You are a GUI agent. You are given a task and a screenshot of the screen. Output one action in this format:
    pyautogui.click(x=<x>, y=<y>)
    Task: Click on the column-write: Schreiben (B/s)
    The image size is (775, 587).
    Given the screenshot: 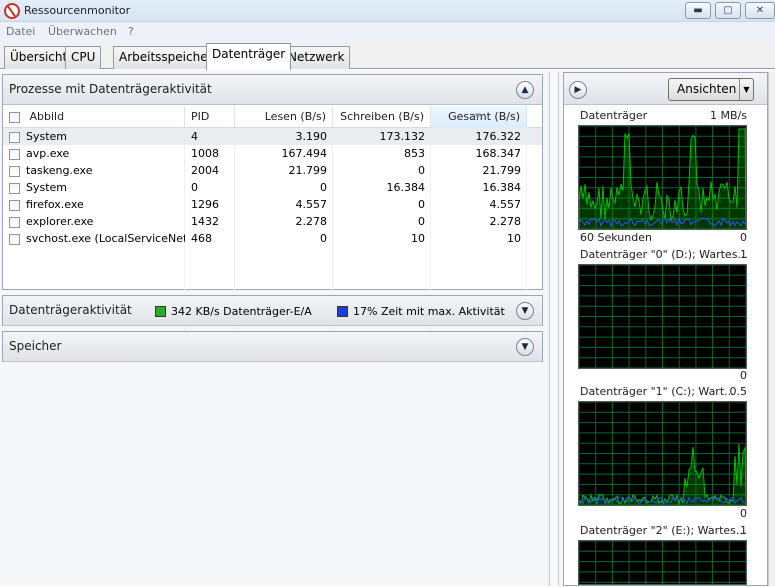 What is the action you would take?
    pyautogui.click(x=382, y=117)
    